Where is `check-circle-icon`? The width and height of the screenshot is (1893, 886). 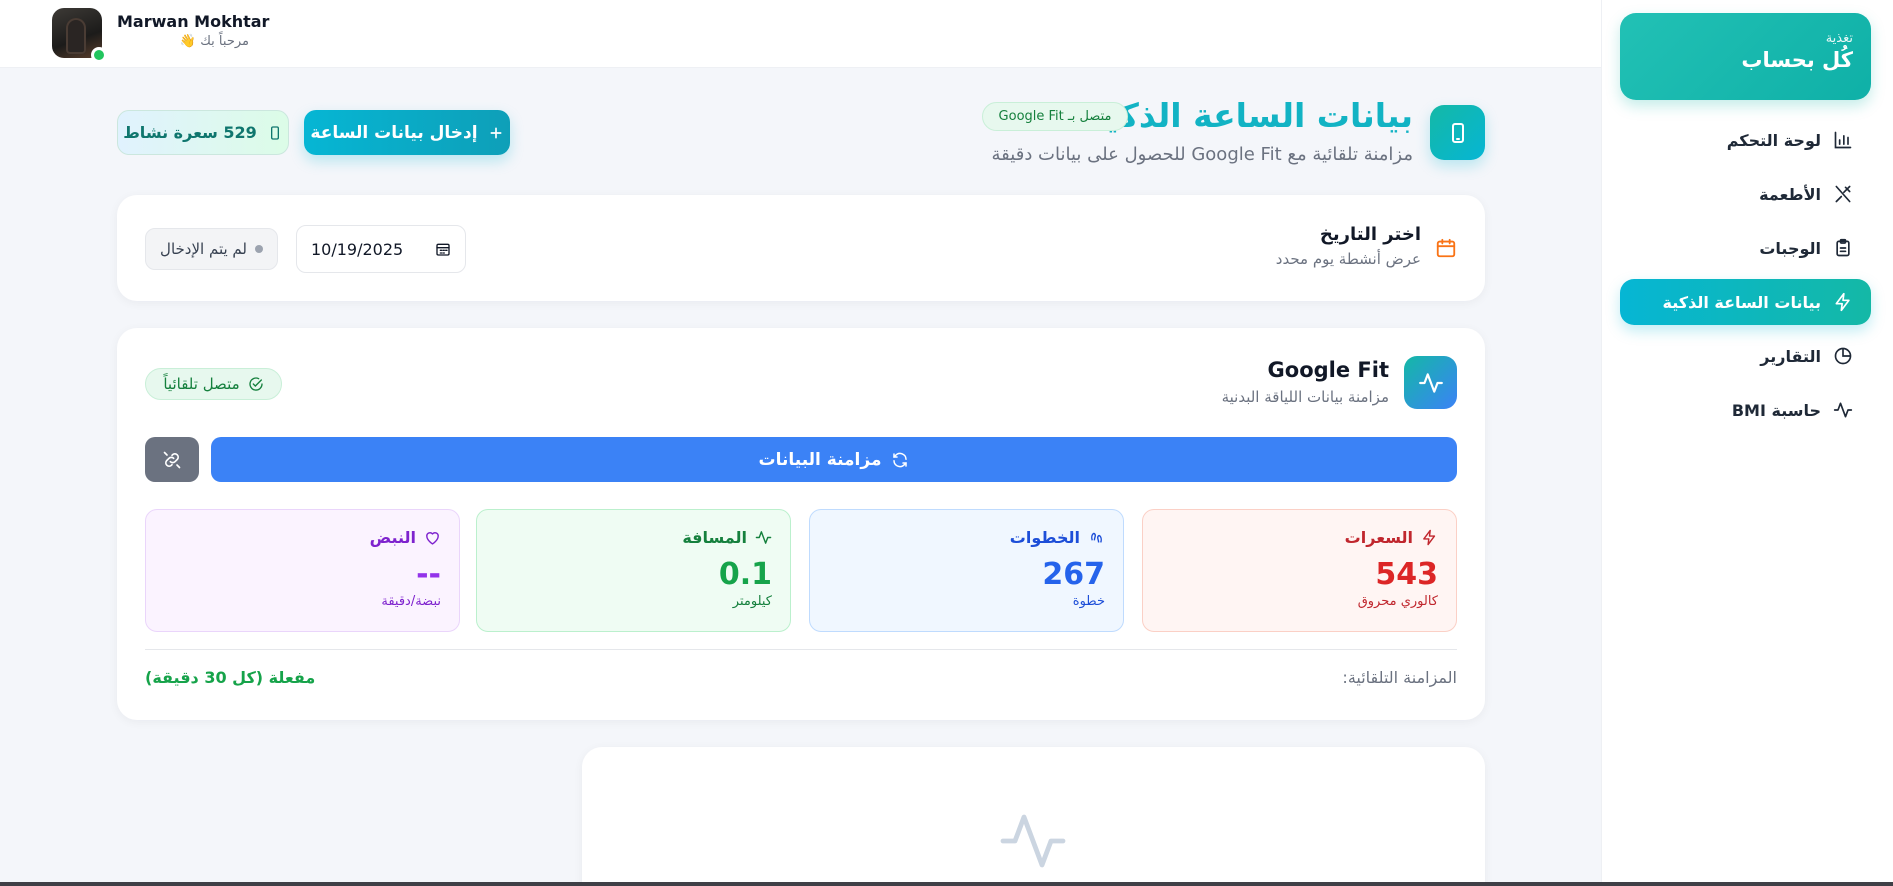 check-circle-icon is located at coordinates (256, 384).